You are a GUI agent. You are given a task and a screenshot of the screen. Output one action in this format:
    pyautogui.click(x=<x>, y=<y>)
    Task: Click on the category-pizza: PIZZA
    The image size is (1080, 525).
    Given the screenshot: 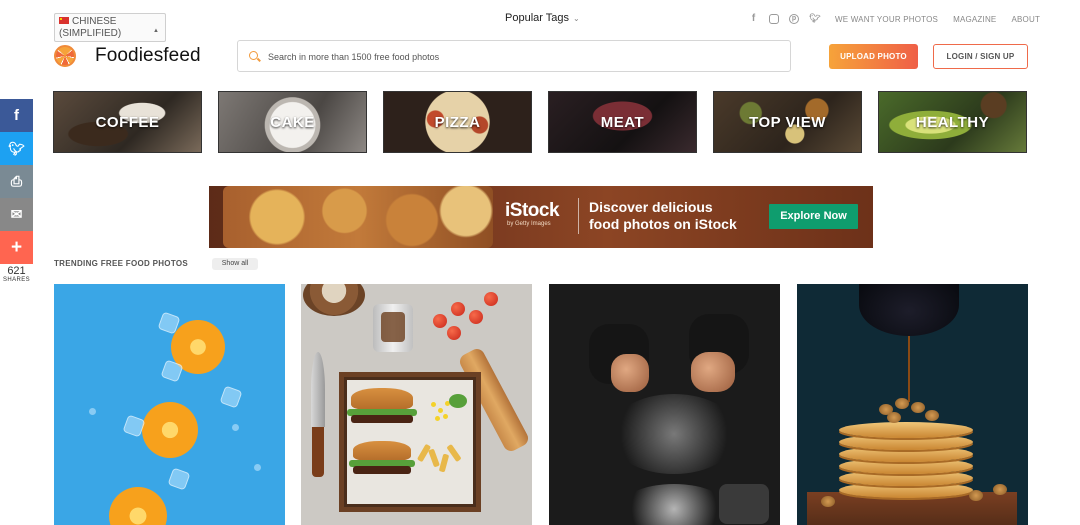 What is the action you would take?
    pyautogui.click(x=457, y=122)
    